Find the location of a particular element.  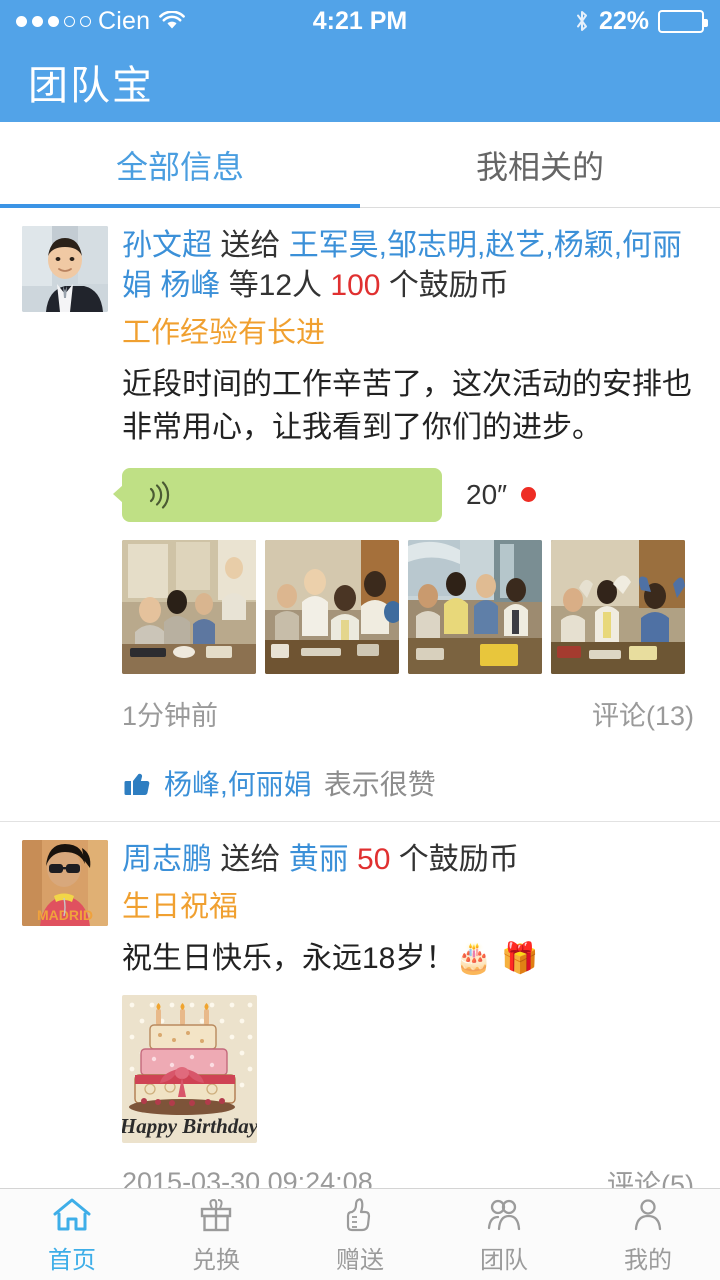

nav-item-mine: 我的 is located at coordinates (648, 1234).